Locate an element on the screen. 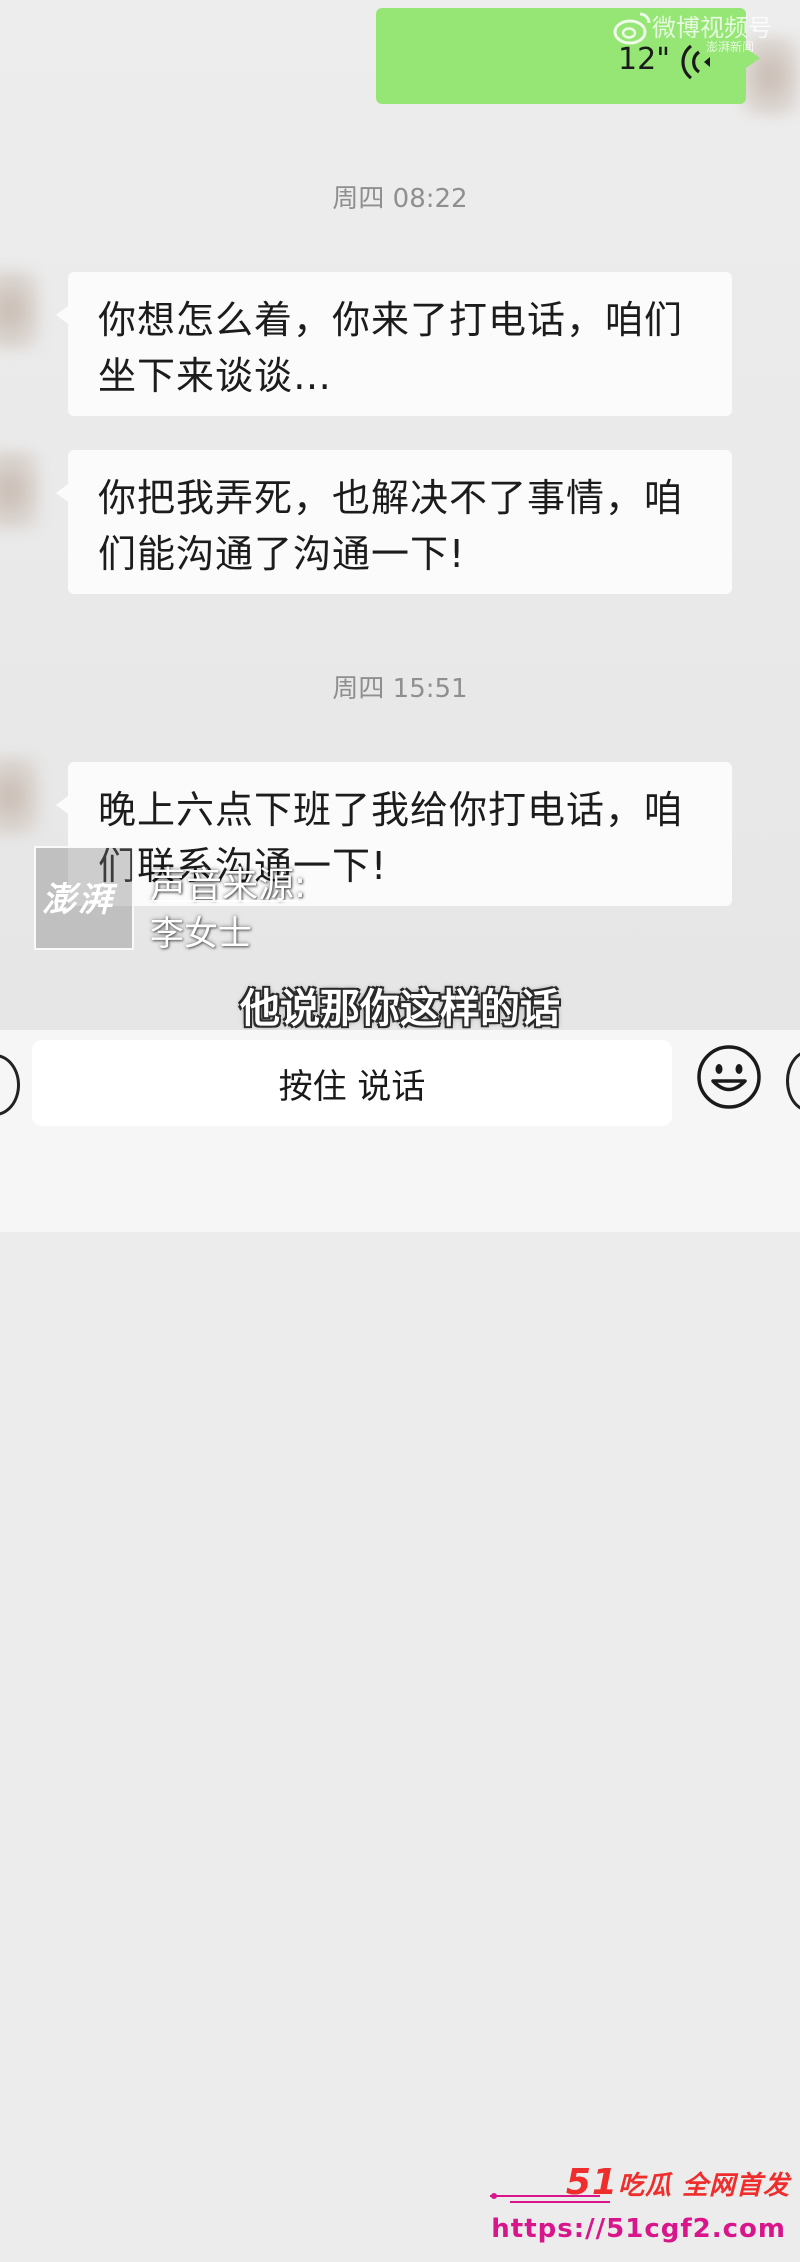 Image resolution: width=800 pixels, height=2262 pixels. watermark-sub: 澎湃新闻 is located at coordinates (730, 47).